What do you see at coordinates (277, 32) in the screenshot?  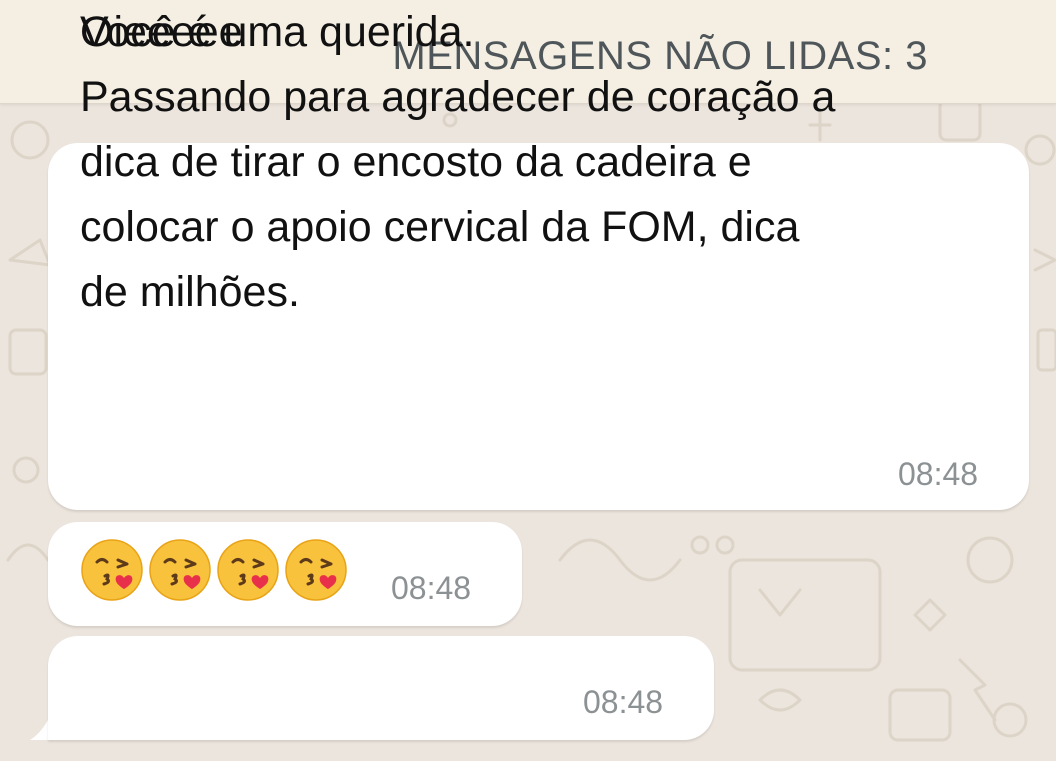 I see `message-text: Você é uma querida.` at bounding box center [277, 32].